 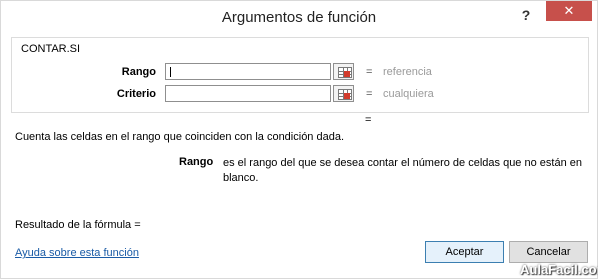 What do you see at coordinates (408, 94) in the screenshot?
I see `arg-hint-criterio: cualquiera` at bounding box center [408, 94].